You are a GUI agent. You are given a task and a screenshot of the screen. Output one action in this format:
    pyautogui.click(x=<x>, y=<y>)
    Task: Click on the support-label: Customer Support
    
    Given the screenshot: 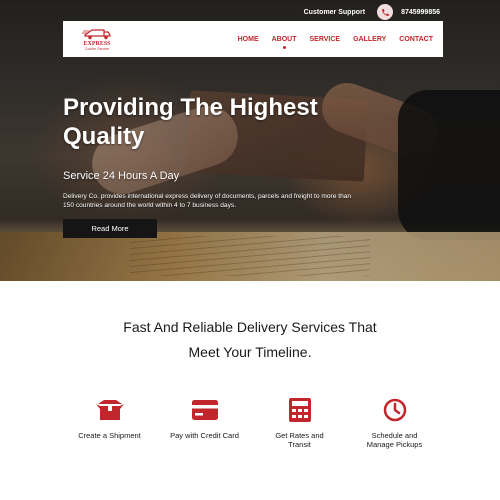 What is the action you would take?
    pyautogui.click(x=334, y=12)
    